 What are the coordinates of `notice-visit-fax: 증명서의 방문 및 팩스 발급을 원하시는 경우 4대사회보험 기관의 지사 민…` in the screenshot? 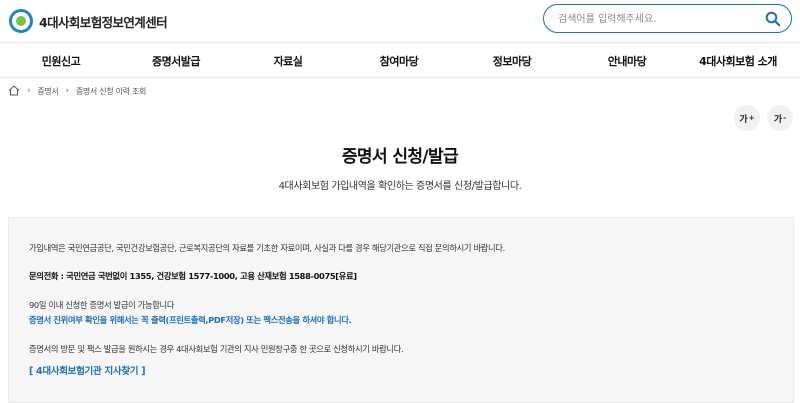 It's located at (216, 349).